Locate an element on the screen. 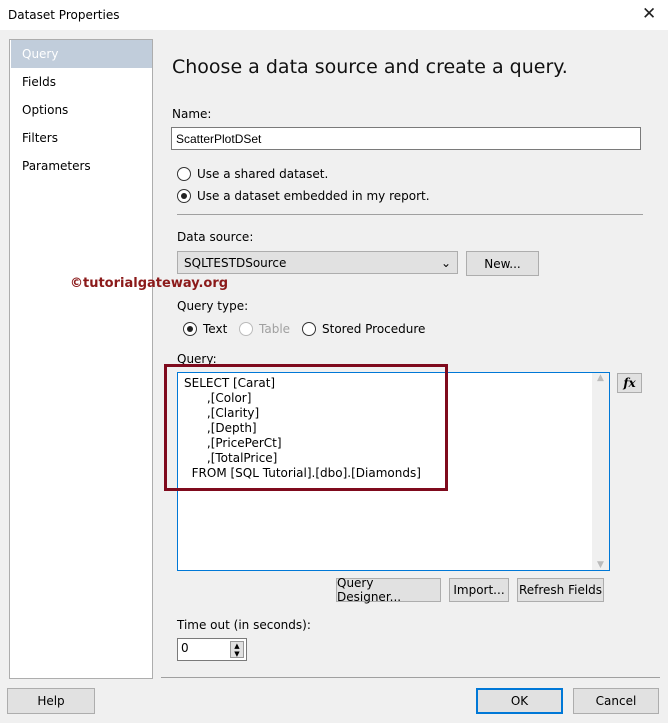 This screenshot has height=723, width=668. radio-table: Table is located at coordinates (264, 329).